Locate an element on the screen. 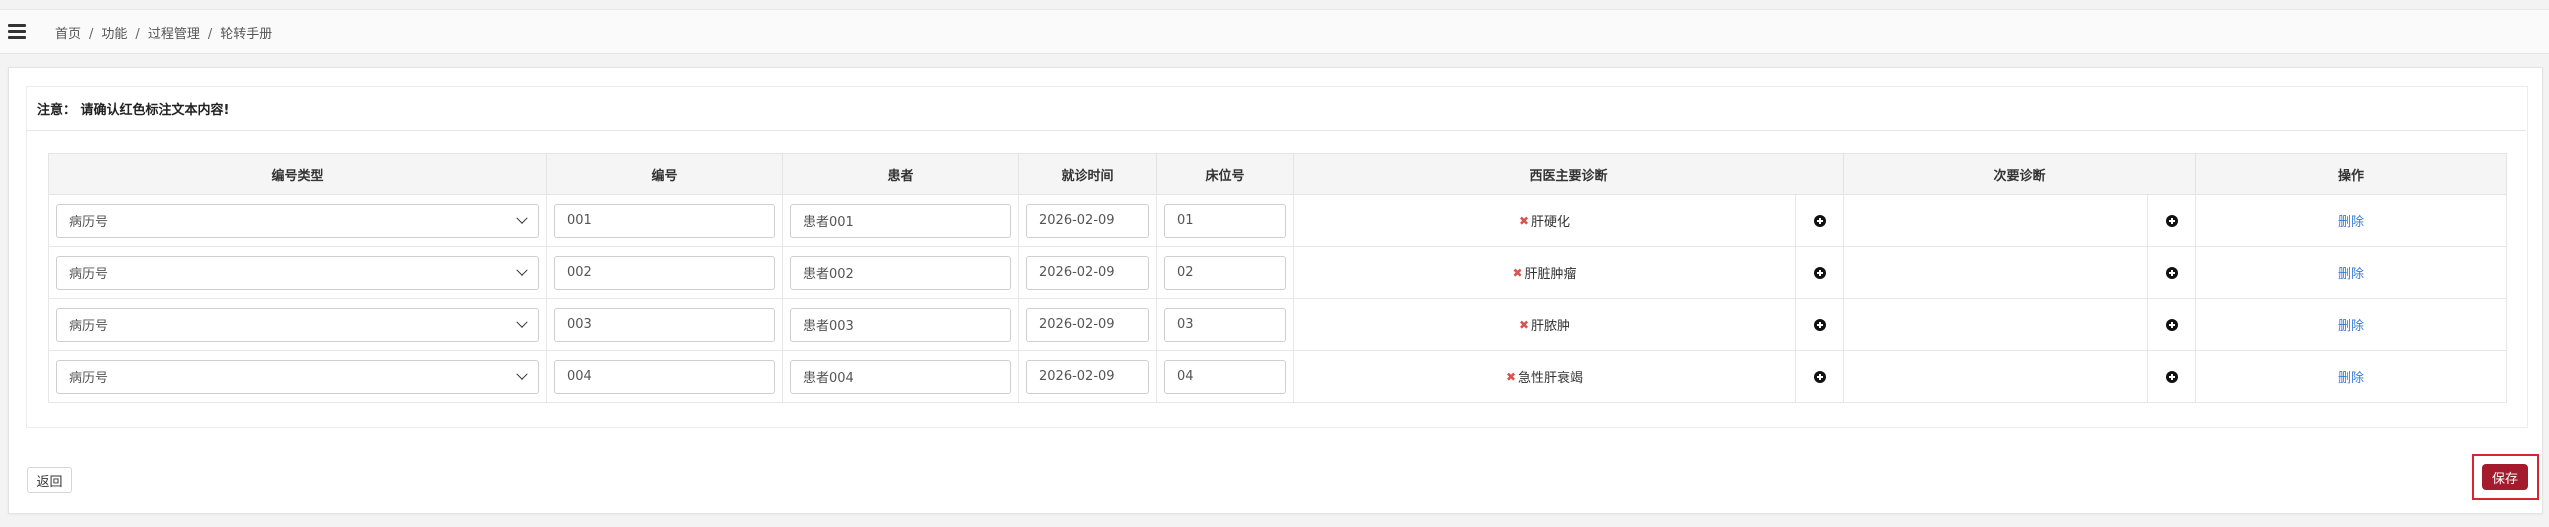 Image resolution: width=2549 pixels, height=527 pixels. number-input: 001 is located at coordinates (664, 220).